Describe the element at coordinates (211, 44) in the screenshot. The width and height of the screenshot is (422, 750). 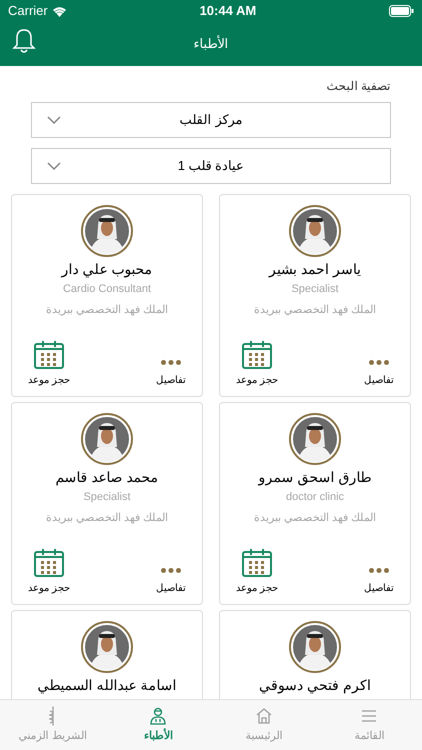
I see `header-title: الأطباء` at that location.